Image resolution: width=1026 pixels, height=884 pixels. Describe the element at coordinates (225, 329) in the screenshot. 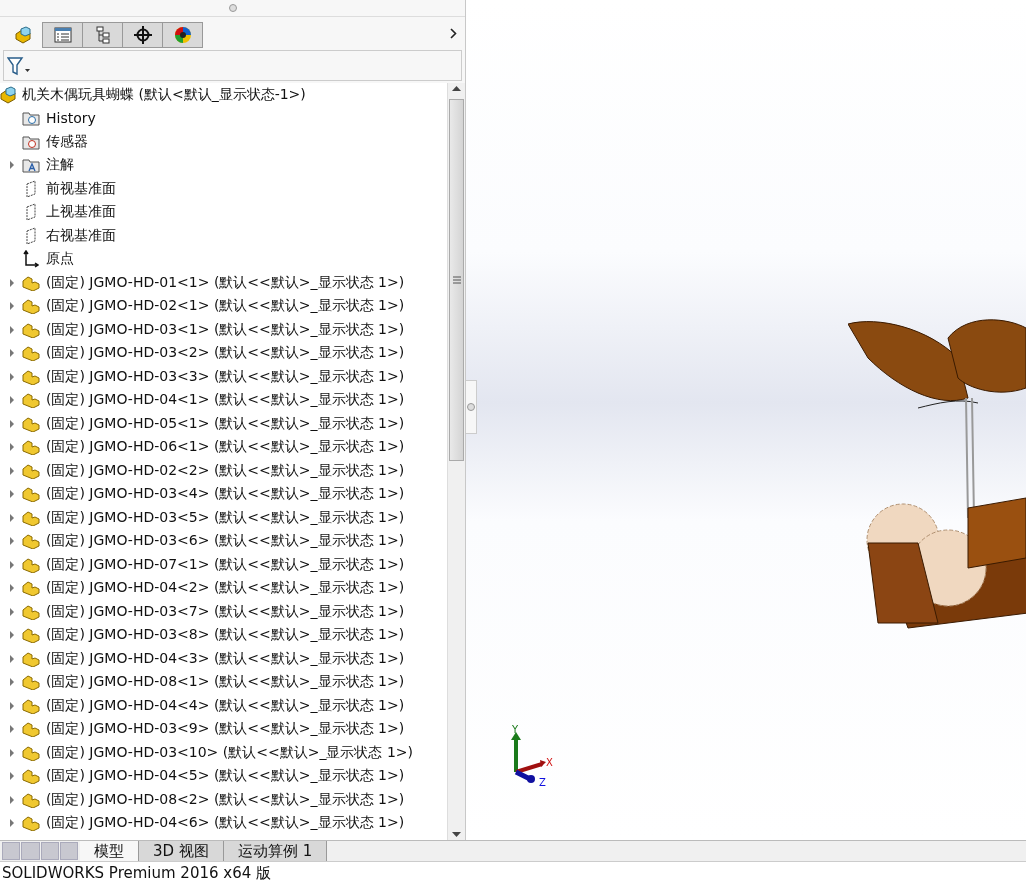

I see `tree-item: (固定) JGMO-HD-03<1> (默认<<默认>_显示状态 1>)` at that location.